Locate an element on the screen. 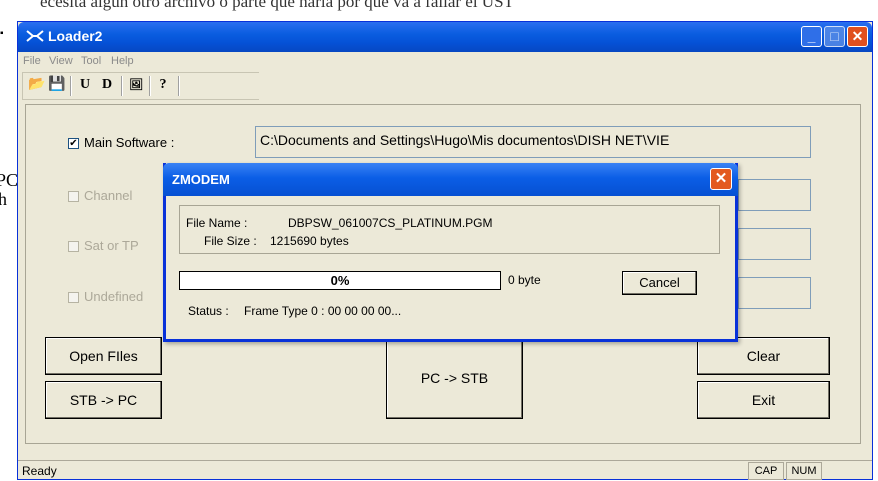 The height and width of the screenshot is (481, 878). caps-indicator: CAP is located at coordinates (766, 471).